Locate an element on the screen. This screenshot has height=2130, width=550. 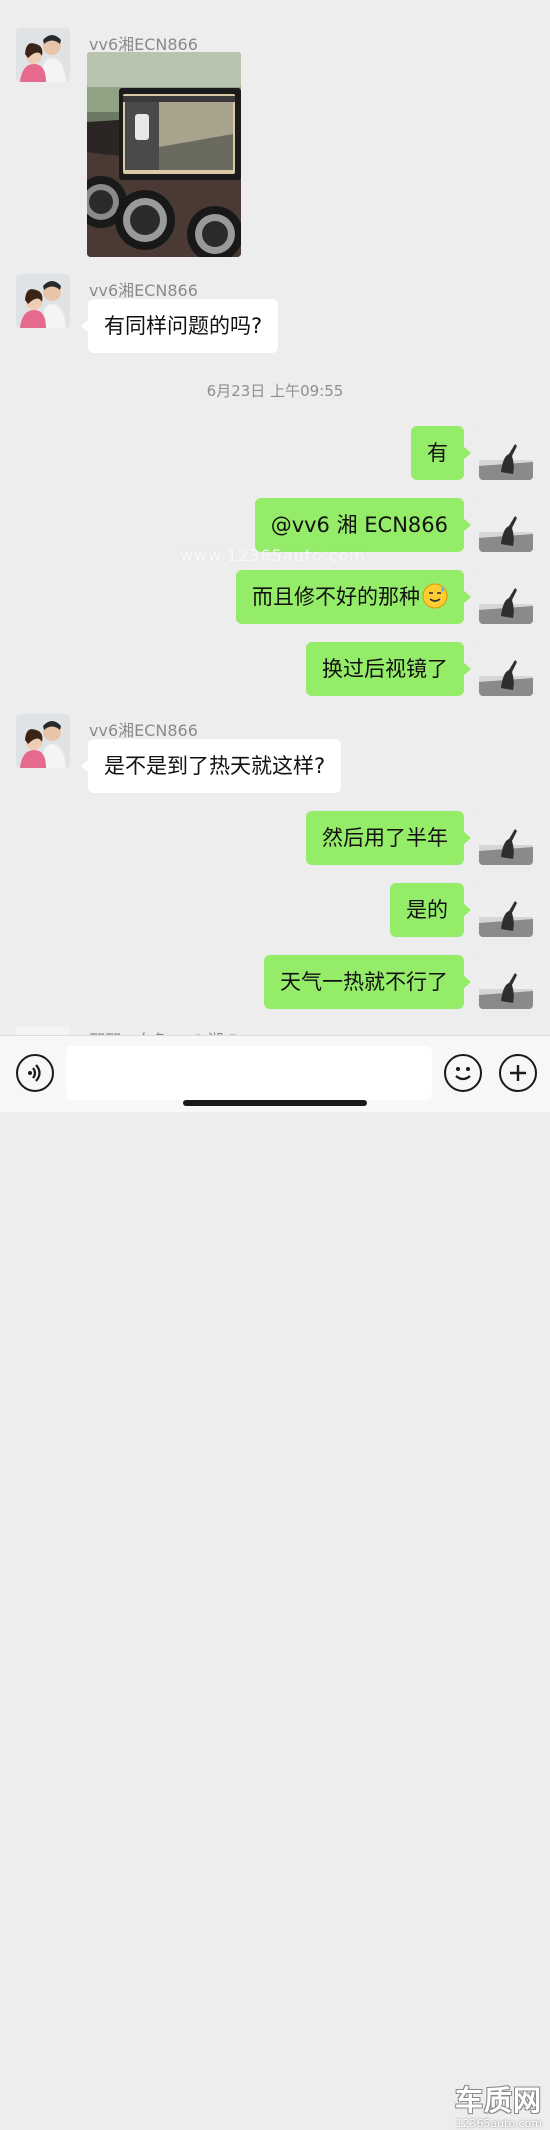
home-indicator is located at coordinates (275, 1103).